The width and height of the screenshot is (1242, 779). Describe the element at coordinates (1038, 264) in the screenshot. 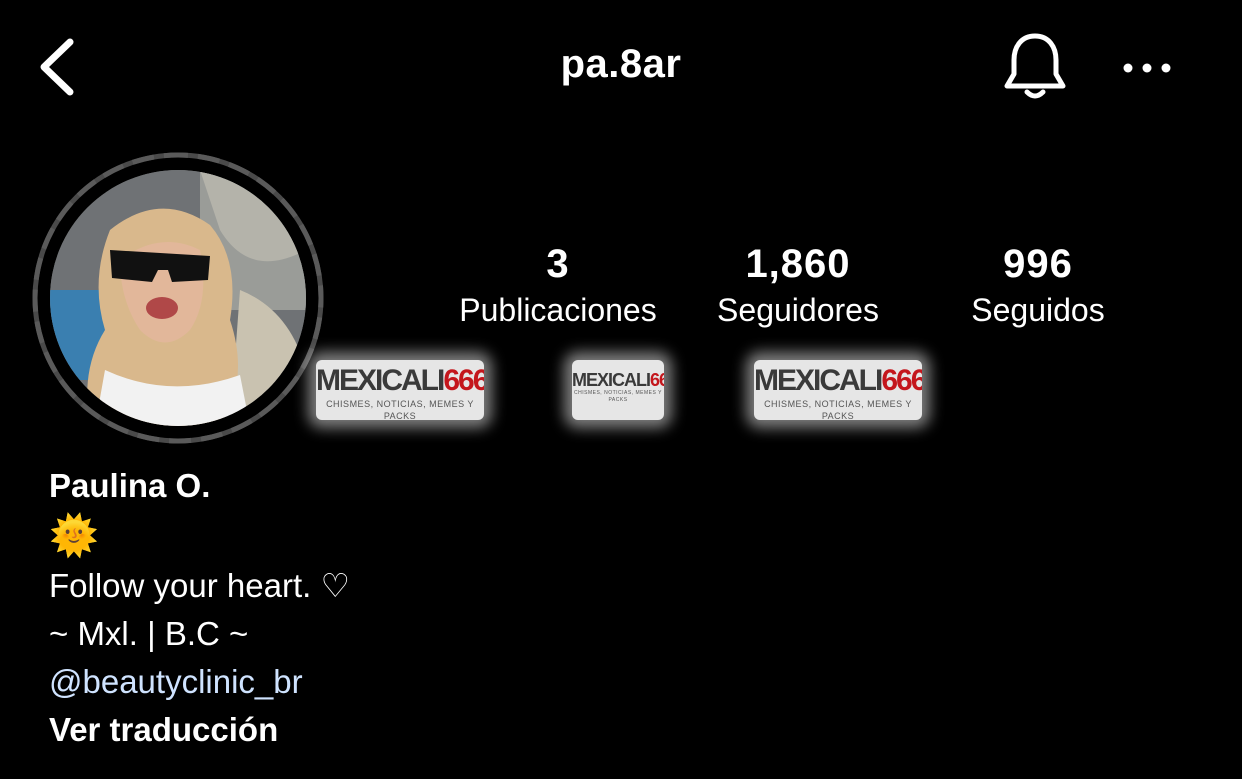

I see `stat-following-value: 996` at that location.